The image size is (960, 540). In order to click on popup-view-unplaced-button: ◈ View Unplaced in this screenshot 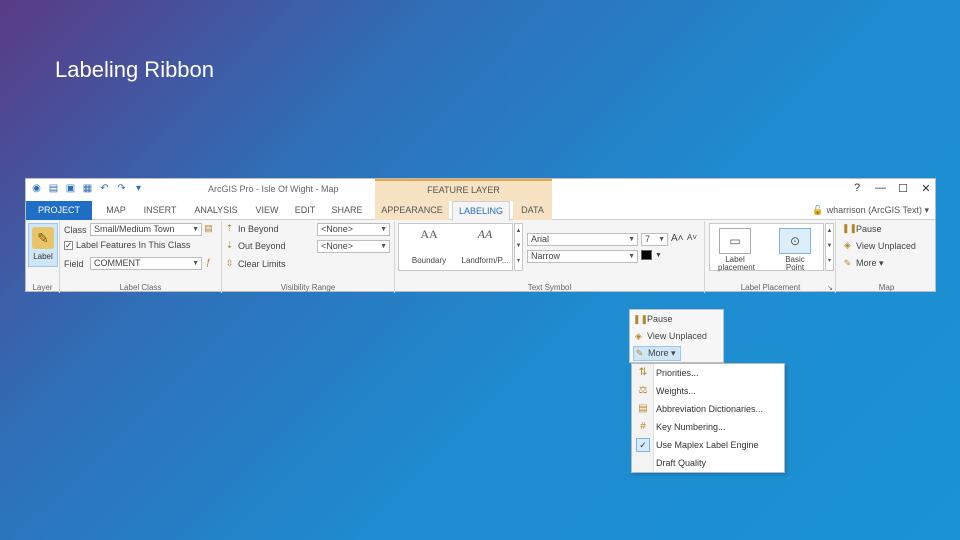, I will do `click(670, 336)`.